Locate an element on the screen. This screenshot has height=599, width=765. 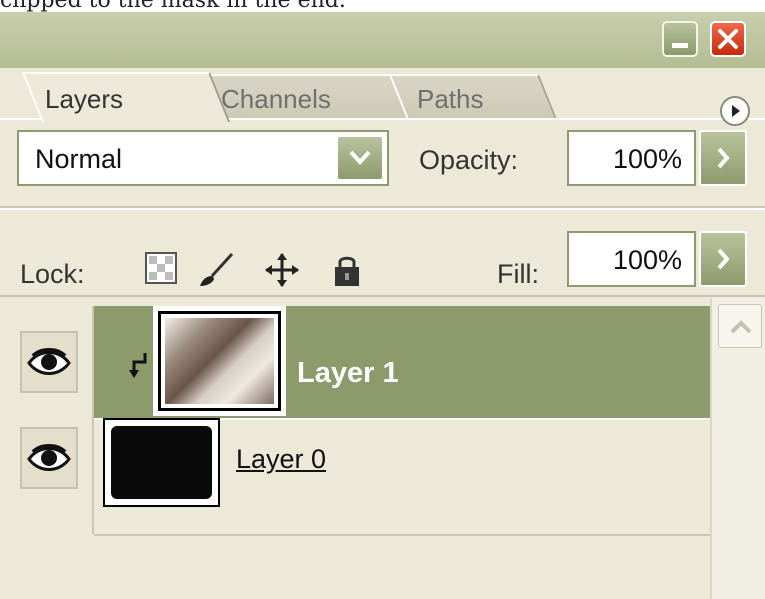
tab-channels-label: Channels is located at coordinates (276, 99).